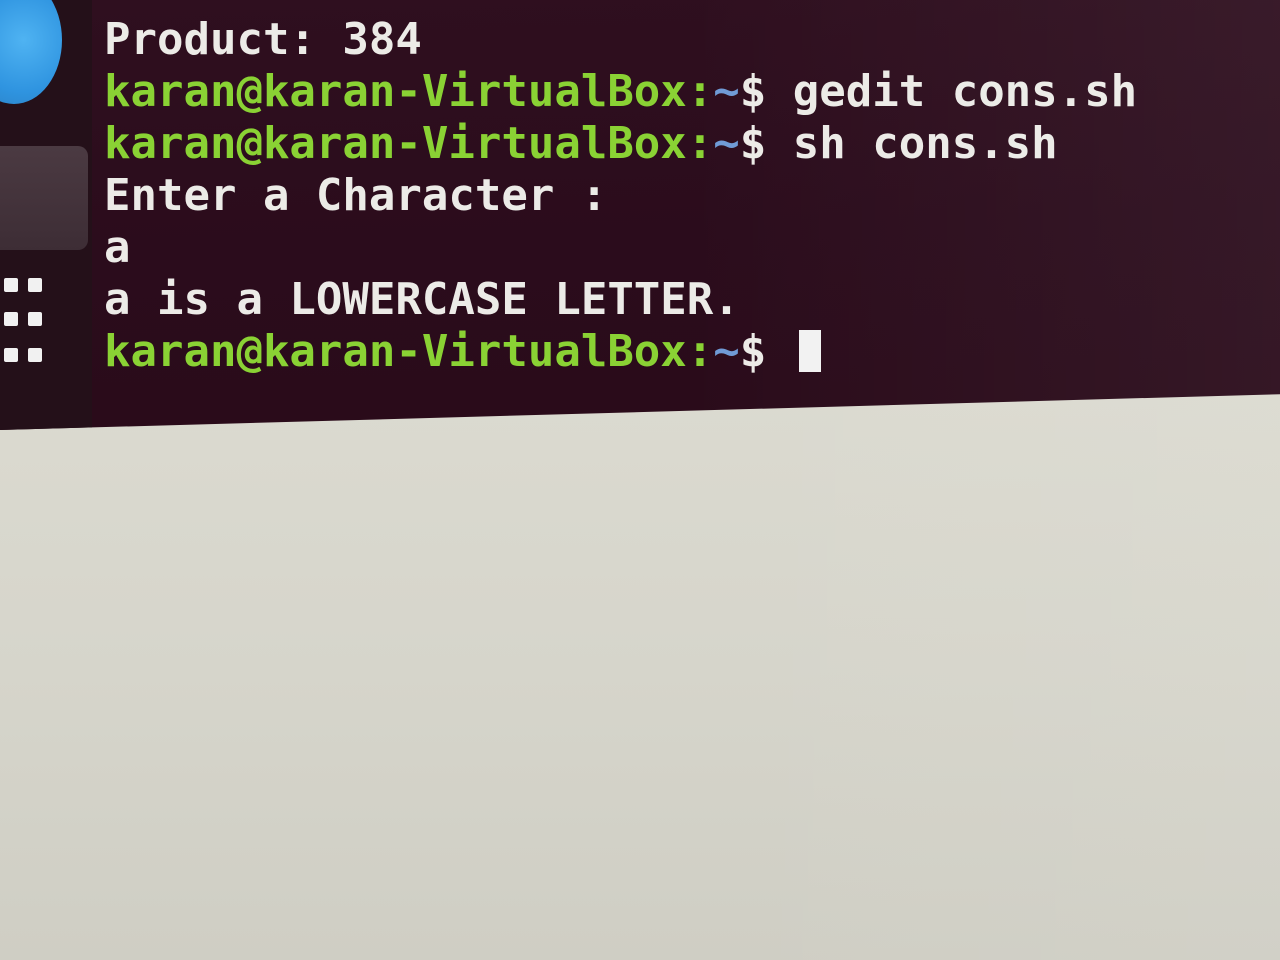 This screenshot has height=960, width=1280. Describe the element at coordinates (26, 320) in the screenshot. I see `show-applications-icon` at that location.